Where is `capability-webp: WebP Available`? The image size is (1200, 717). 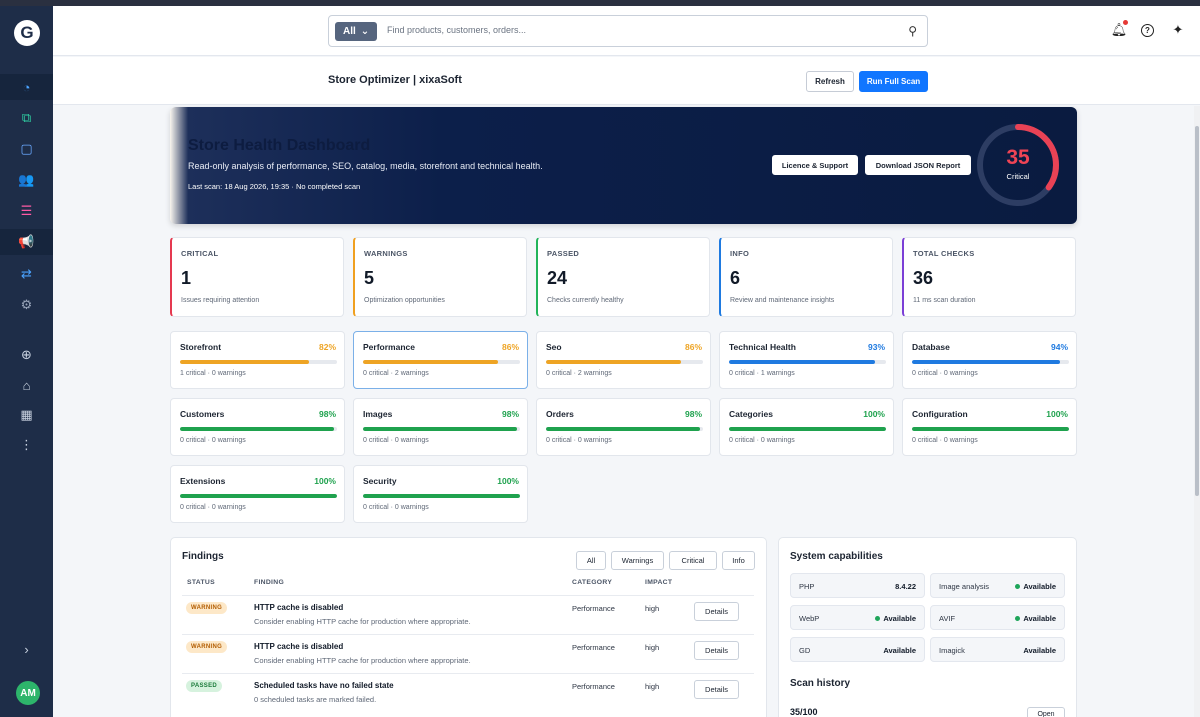
capability-webp: WebP Available is located at coordinates (857, 617).